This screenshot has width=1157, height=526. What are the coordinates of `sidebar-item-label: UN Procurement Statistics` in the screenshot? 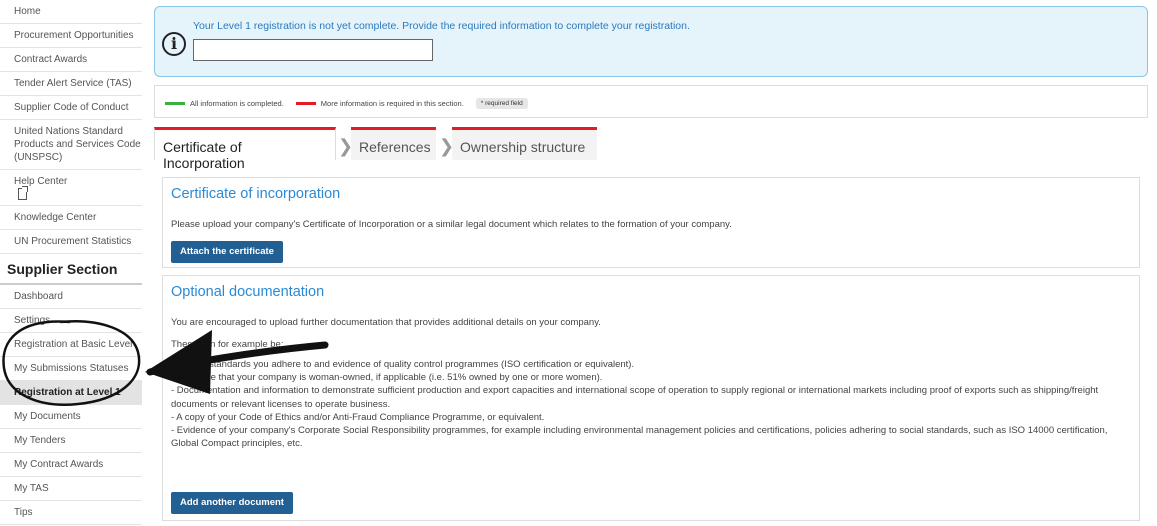 It's located at (73, 241).